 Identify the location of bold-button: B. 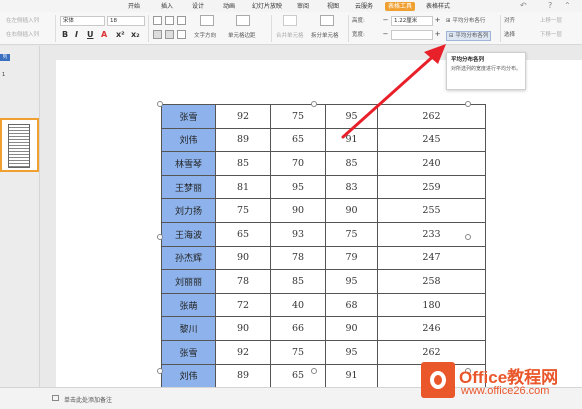
(65, 35).